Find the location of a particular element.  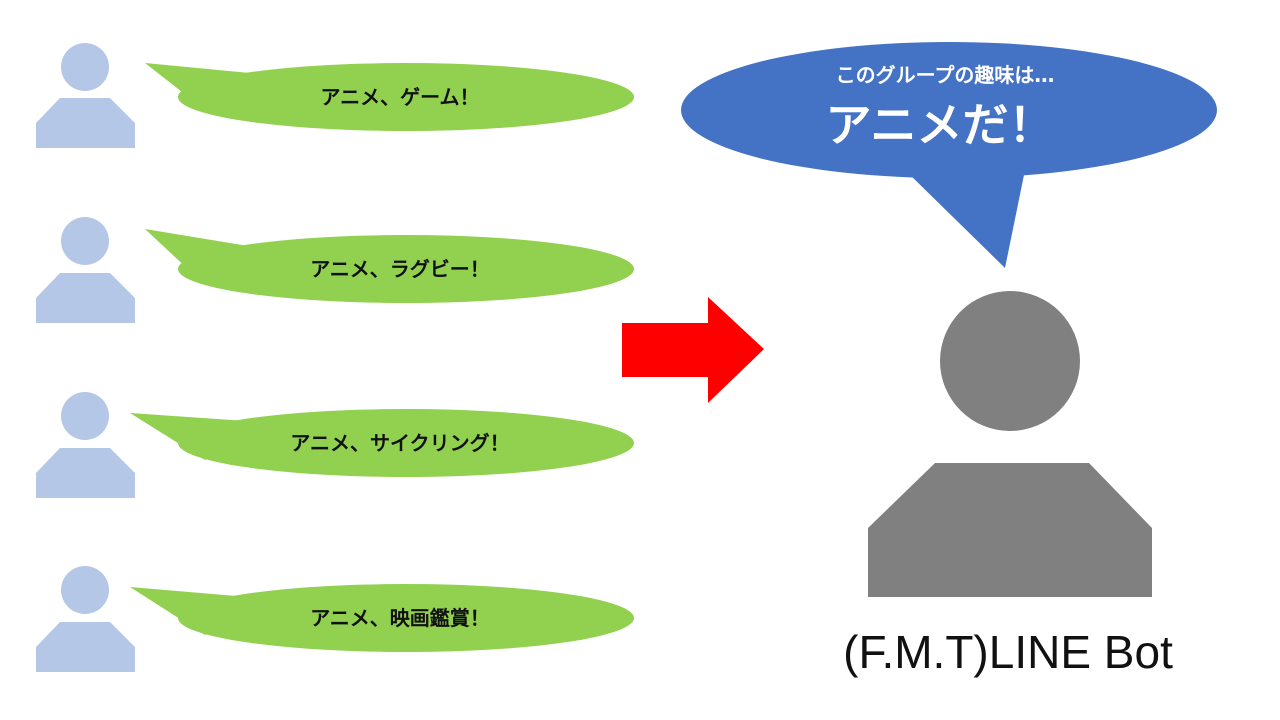

bot-body is located at coordinates (1010, 530).